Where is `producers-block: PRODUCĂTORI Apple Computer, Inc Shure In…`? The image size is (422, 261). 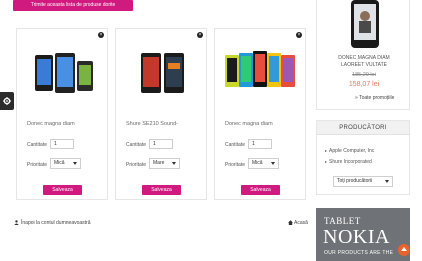
producers-block: PRODUCĂTORI Apple Computer, Inc Shure In… is located at coordinates (363, 157).